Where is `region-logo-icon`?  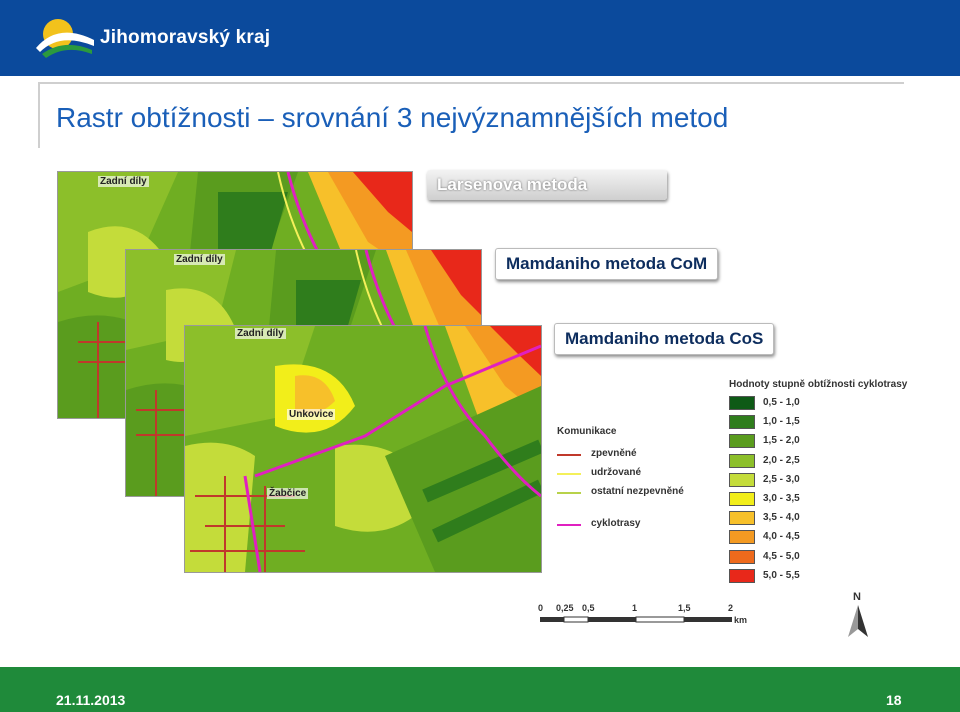 region-logo-icon is located at coordinates (65, 38).